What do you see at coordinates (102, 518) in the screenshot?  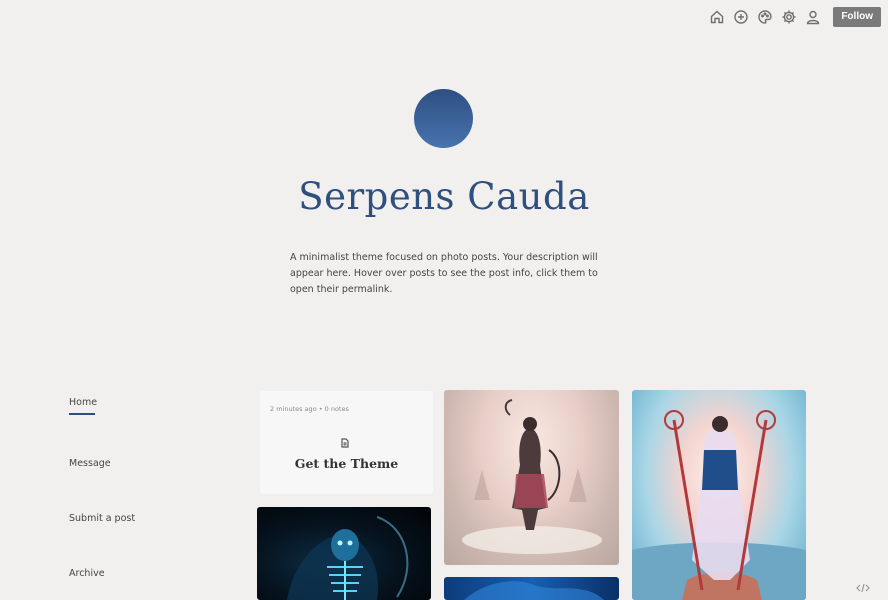 I see `nav-item-submit: Submit a post` at bounding box center [102, 518].